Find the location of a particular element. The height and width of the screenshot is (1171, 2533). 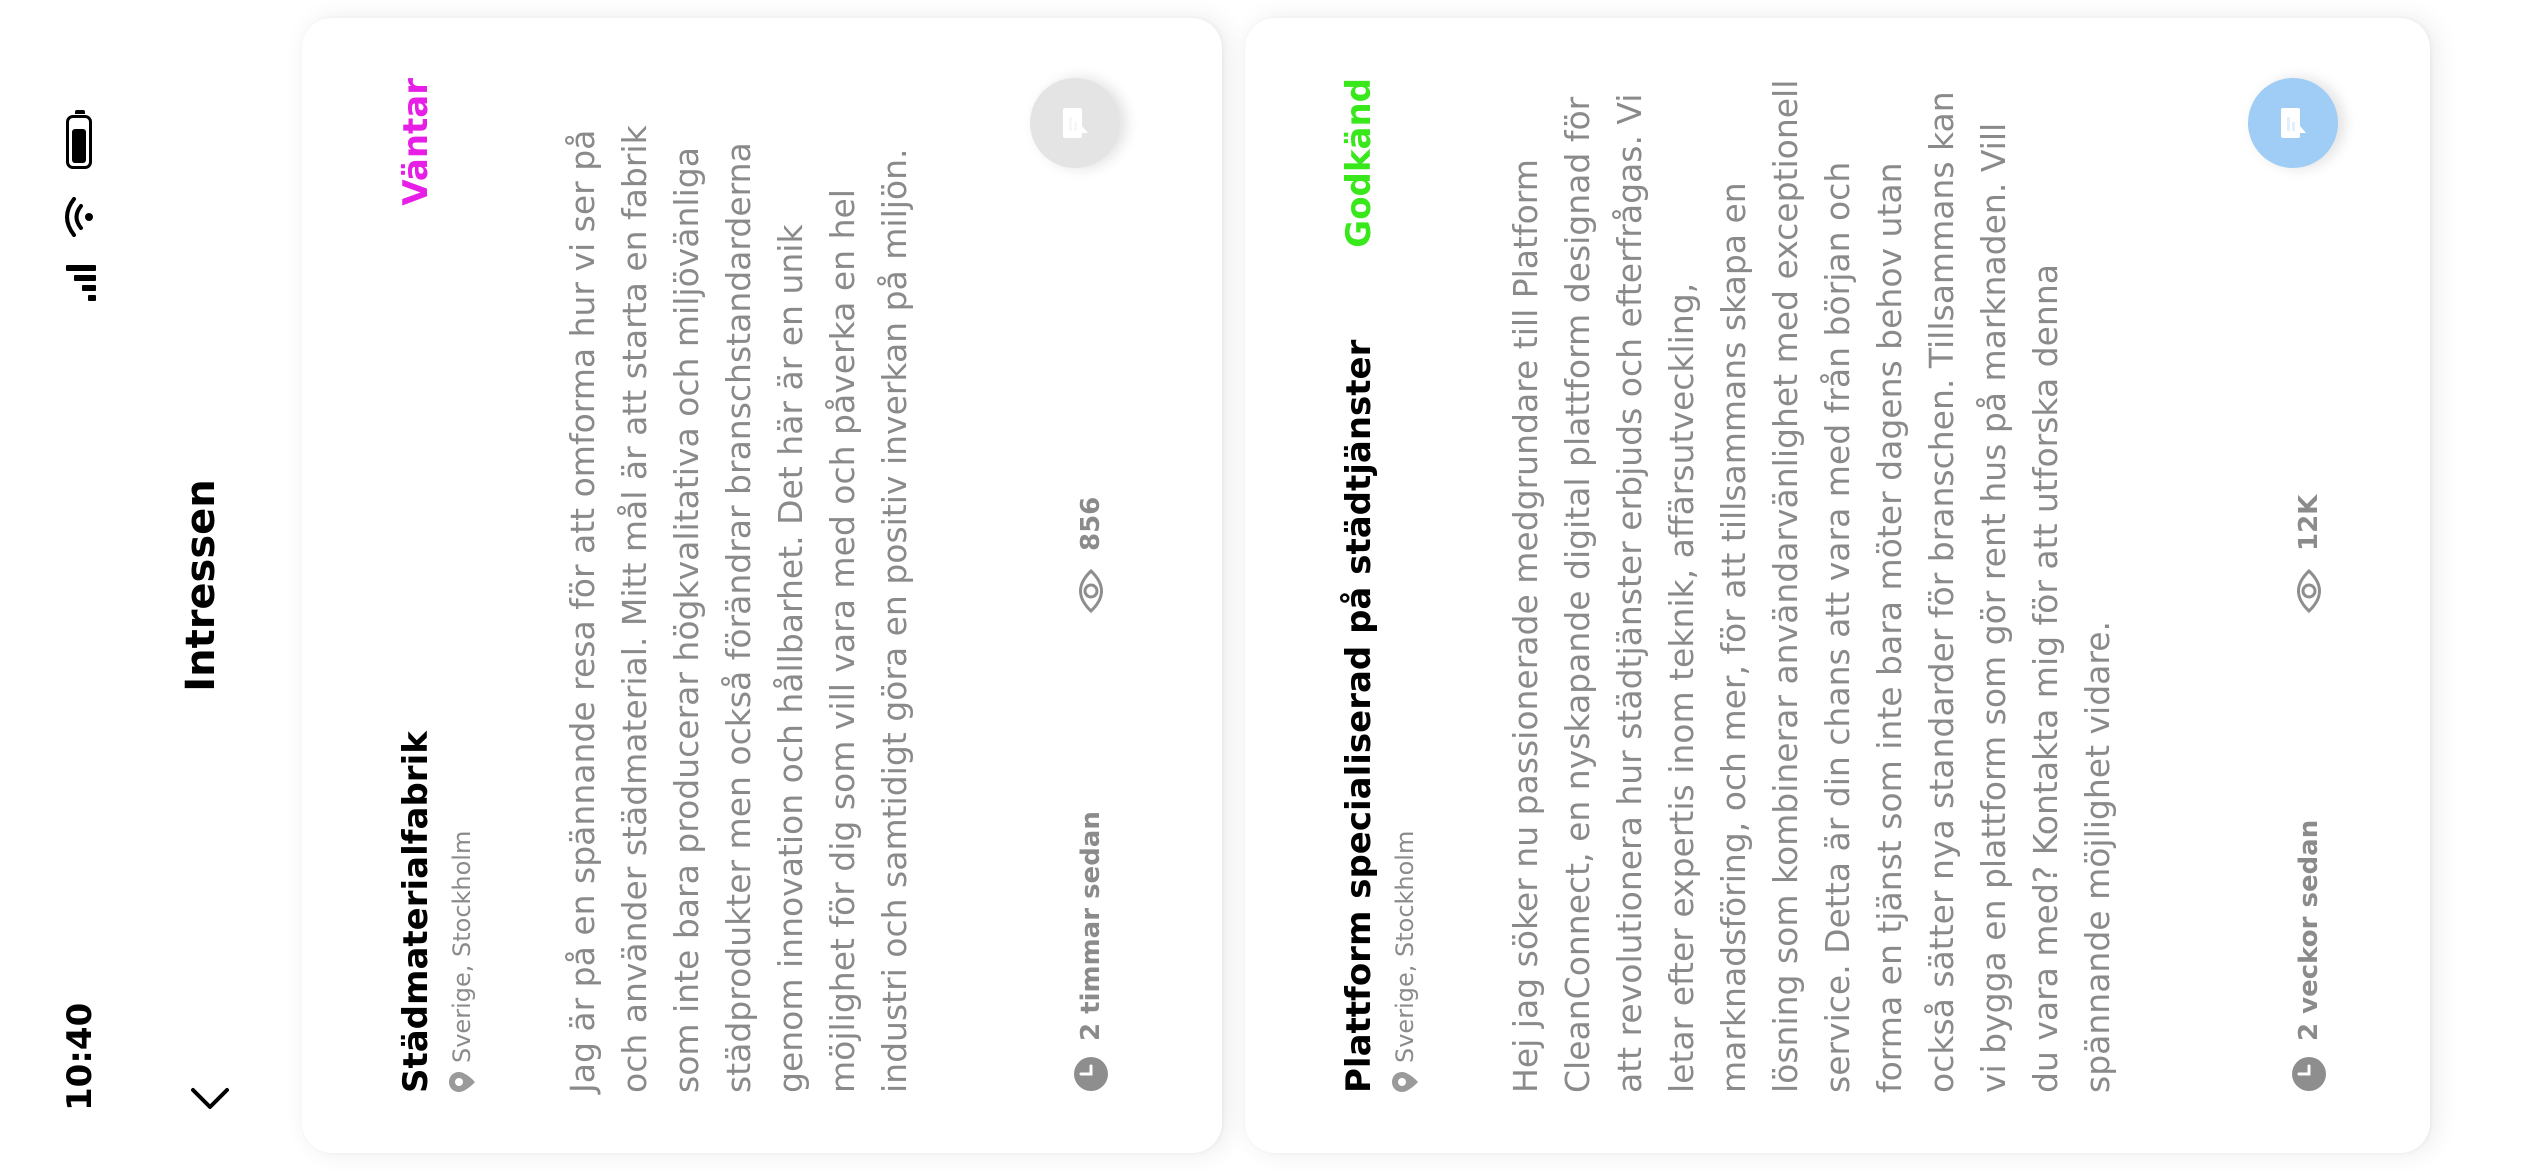

view-count: 12K is located at coordinates (2309, 554).